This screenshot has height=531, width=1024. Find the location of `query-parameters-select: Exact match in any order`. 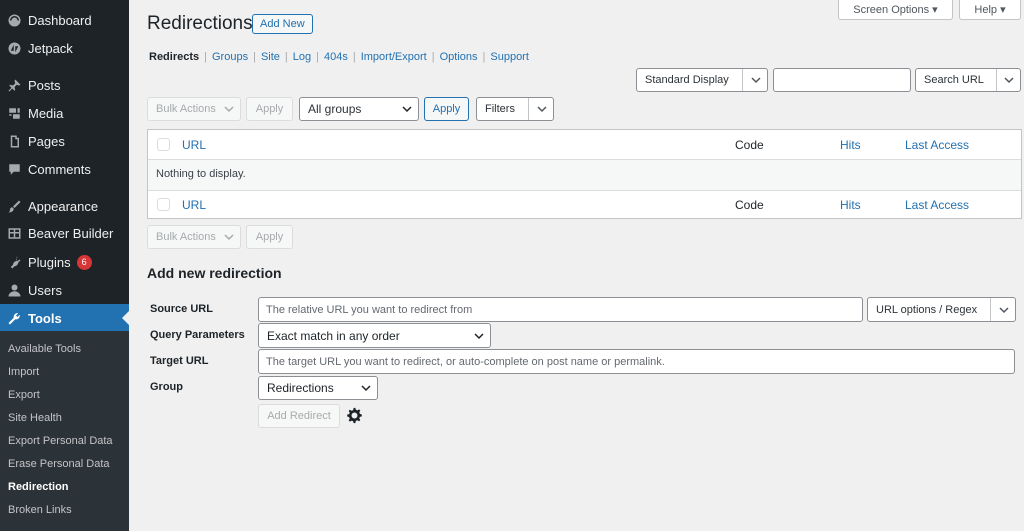

query-parameters-select: Exact match in any order is located at coordinates (374, 335).